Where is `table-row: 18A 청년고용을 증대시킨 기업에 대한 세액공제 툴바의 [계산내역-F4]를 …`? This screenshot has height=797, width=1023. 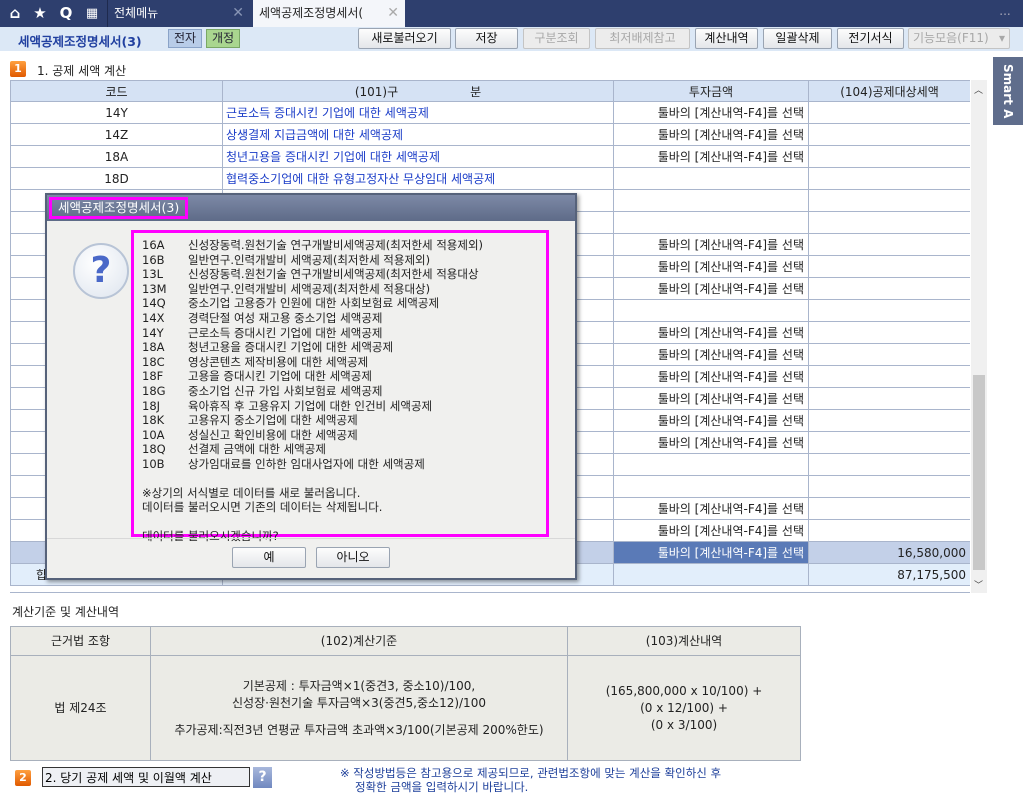
table-row: 18A 청년고용을 증대시킨 기업에 대한 세액공제 툴바의 [계산내역-F4]를 … is located at coordinates (490, 156).